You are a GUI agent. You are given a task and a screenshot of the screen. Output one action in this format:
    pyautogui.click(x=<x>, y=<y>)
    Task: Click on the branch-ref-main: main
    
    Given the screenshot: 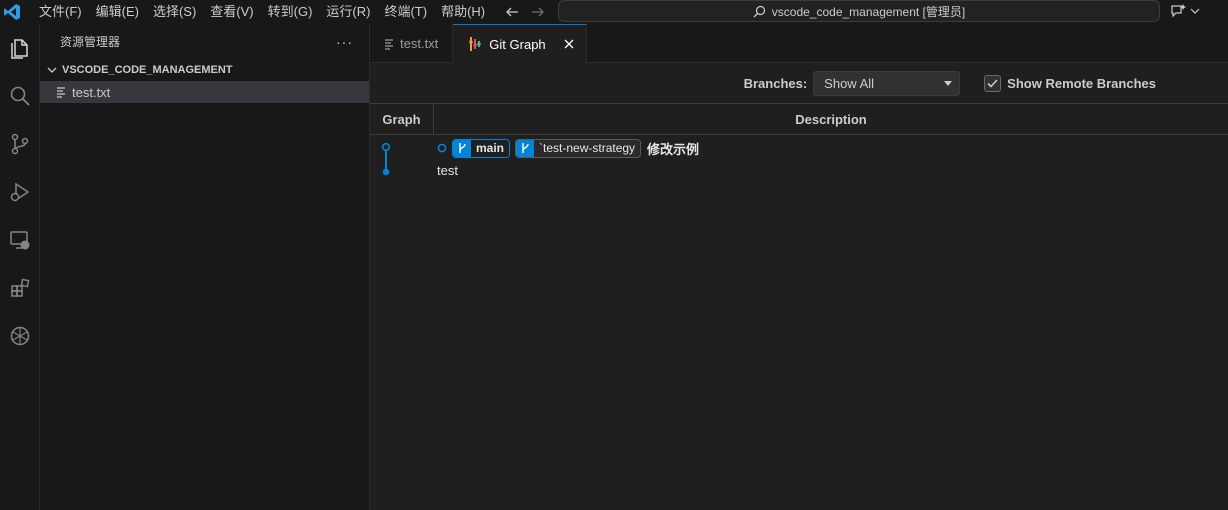 What is the action you would take?
    pyautogui.click(x=481, y=148)
    